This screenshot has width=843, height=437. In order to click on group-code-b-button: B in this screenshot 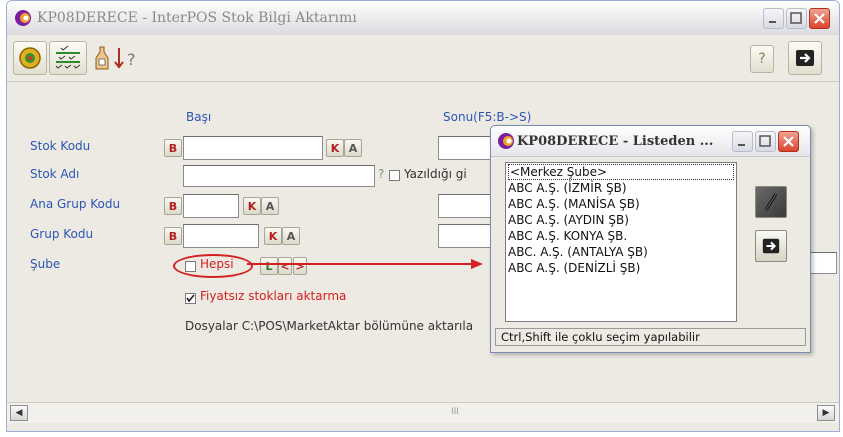, I will do `click(173, 236)`.